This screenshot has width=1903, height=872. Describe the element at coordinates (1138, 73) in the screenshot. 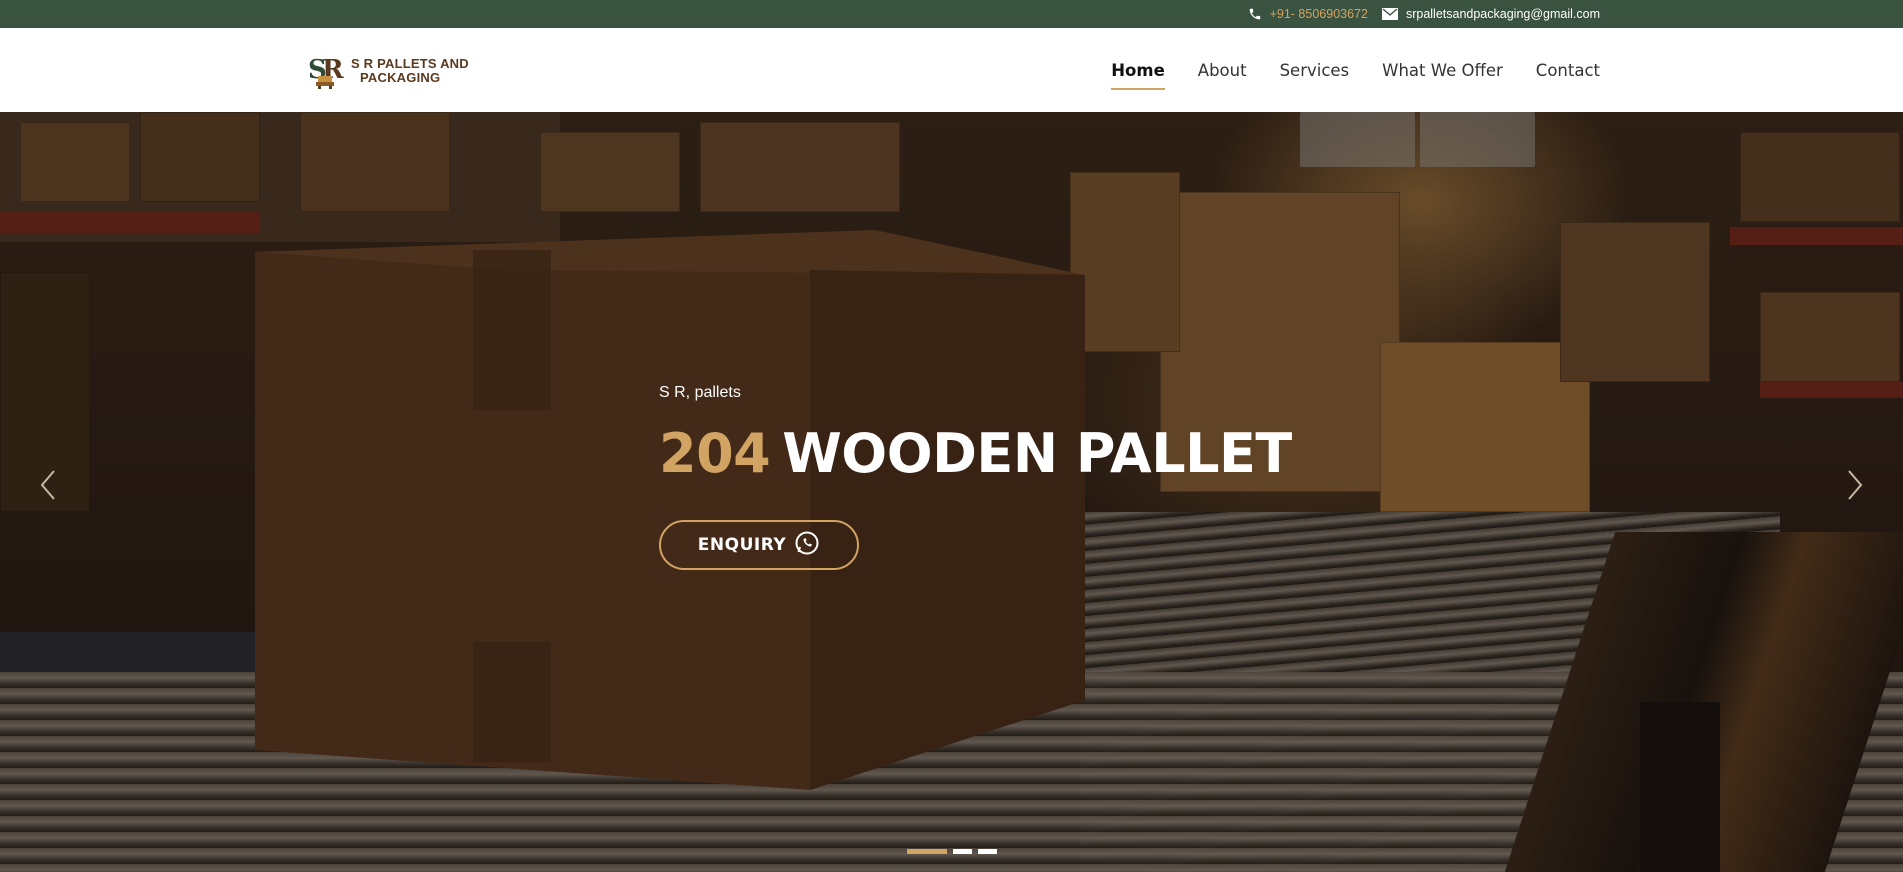

I see `nav-home: Home` at that location.